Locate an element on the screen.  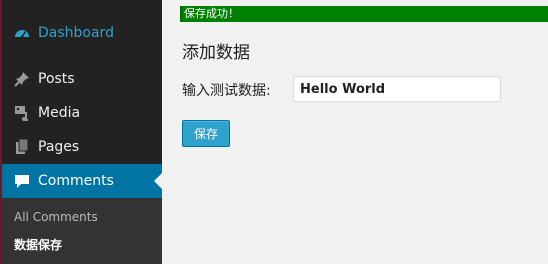
pages-icon is located at coordinates (22, 147).